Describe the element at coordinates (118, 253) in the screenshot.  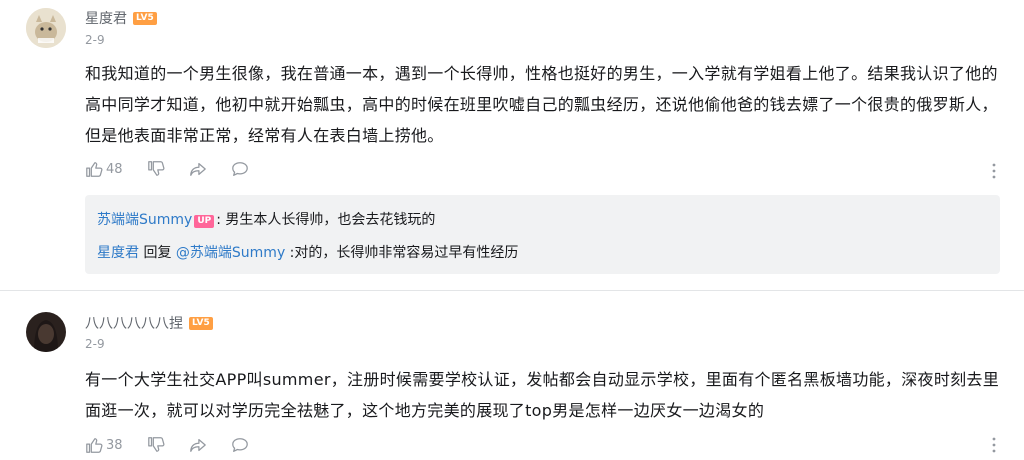
I see `reply-author: 星度君` at that location.